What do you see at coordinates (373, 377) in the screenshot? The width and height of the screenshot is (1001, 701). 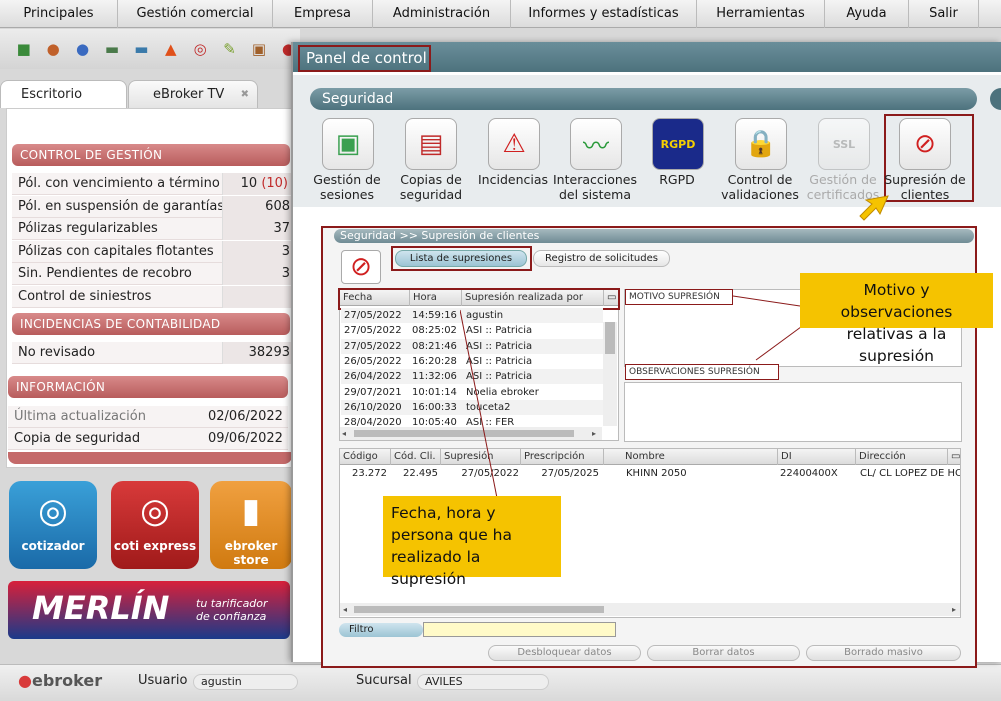 I see `cell-fecha: 26/04/2022` at bounding box center [373, 377].